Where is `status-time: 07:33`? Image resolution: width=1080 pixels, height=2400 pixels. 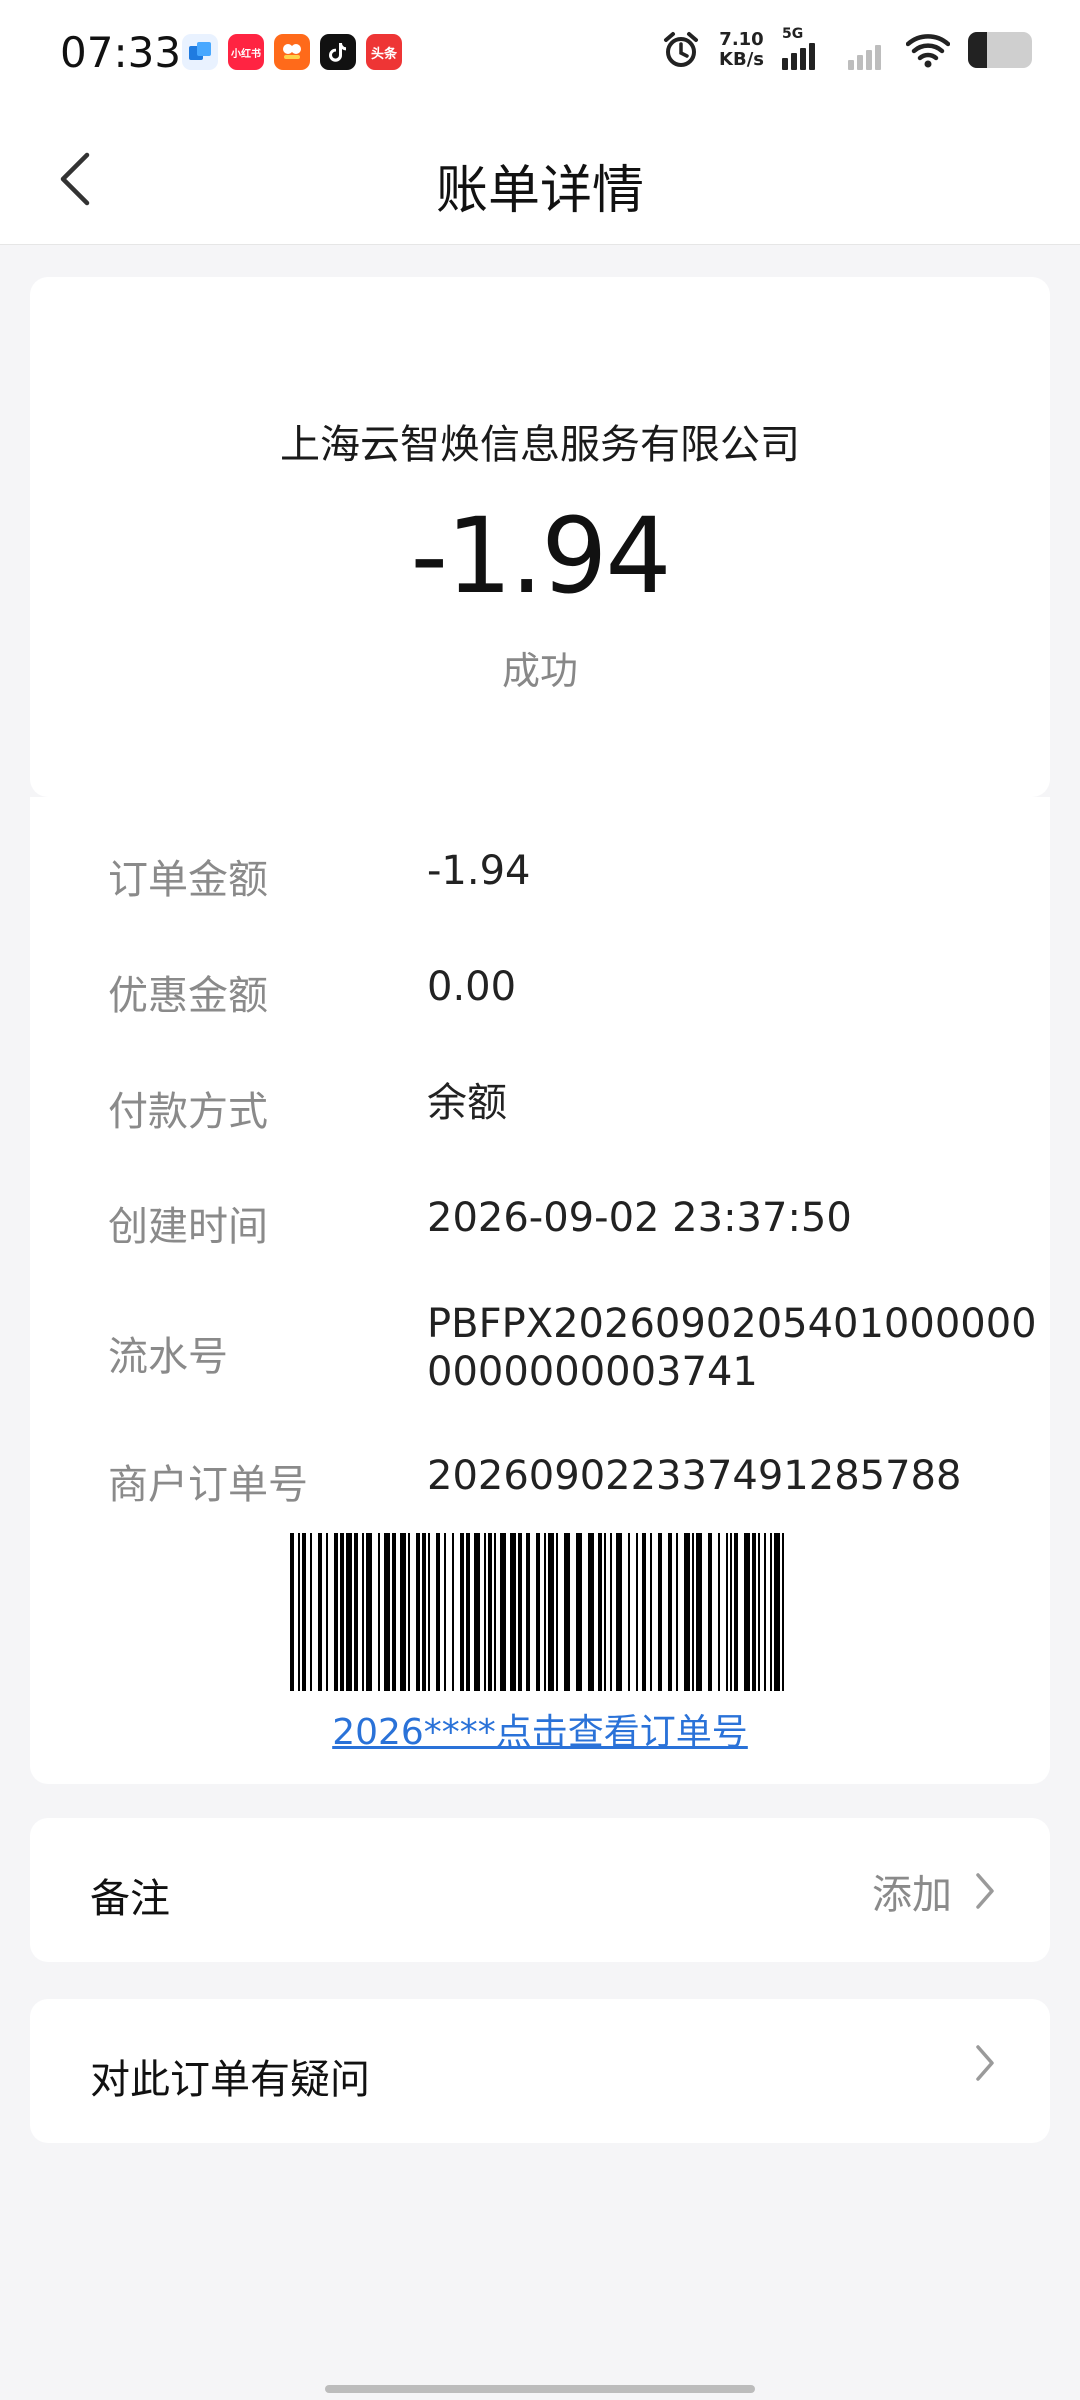
status-time: 07:33 is located at coordinates (121, 52).